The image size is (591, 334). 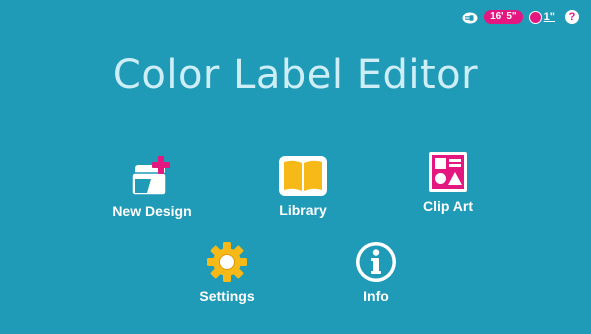 I want to click on library-label: Library, so click(x=303, y=210).